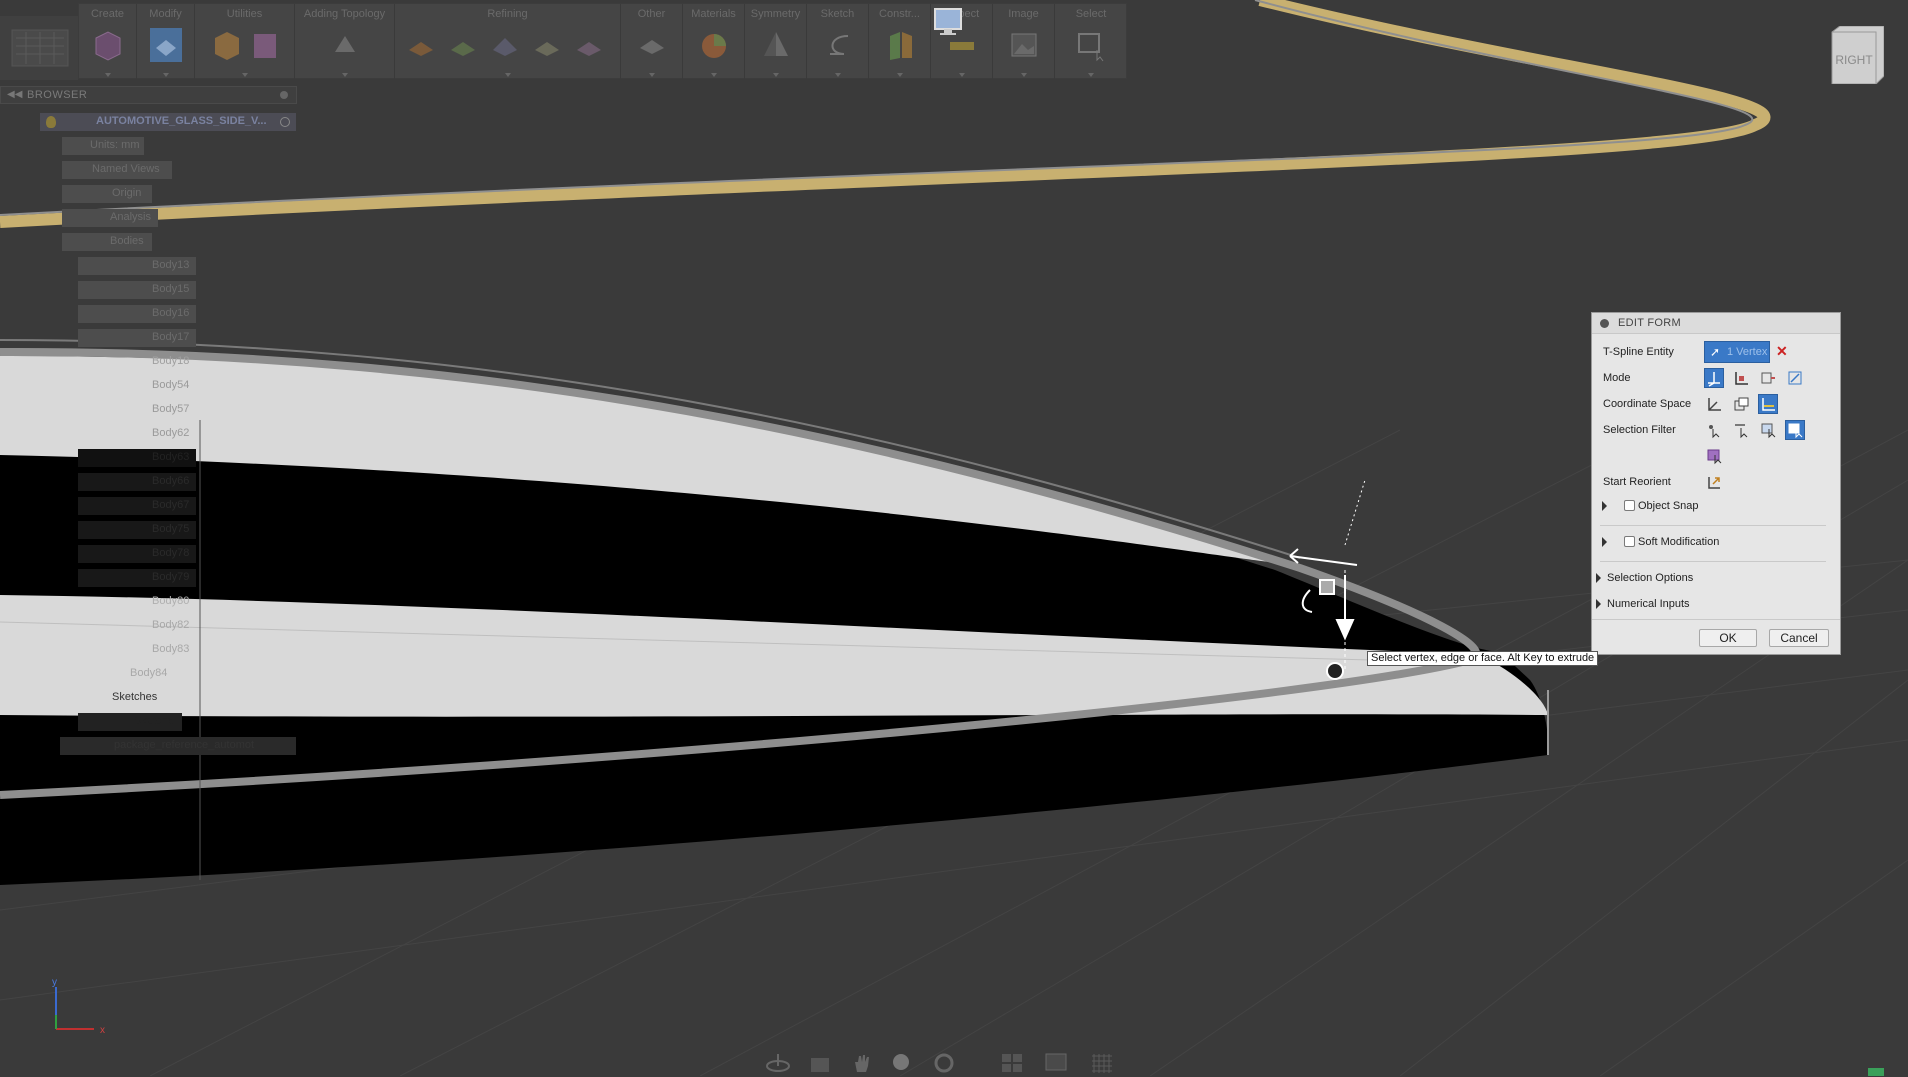 The height and width of the screenshot is (1077, 1908). What do you see at coordinates (137, 626) in the screenshot?
I see `tree-item-body: Body82` at bounding box center [137, 626].